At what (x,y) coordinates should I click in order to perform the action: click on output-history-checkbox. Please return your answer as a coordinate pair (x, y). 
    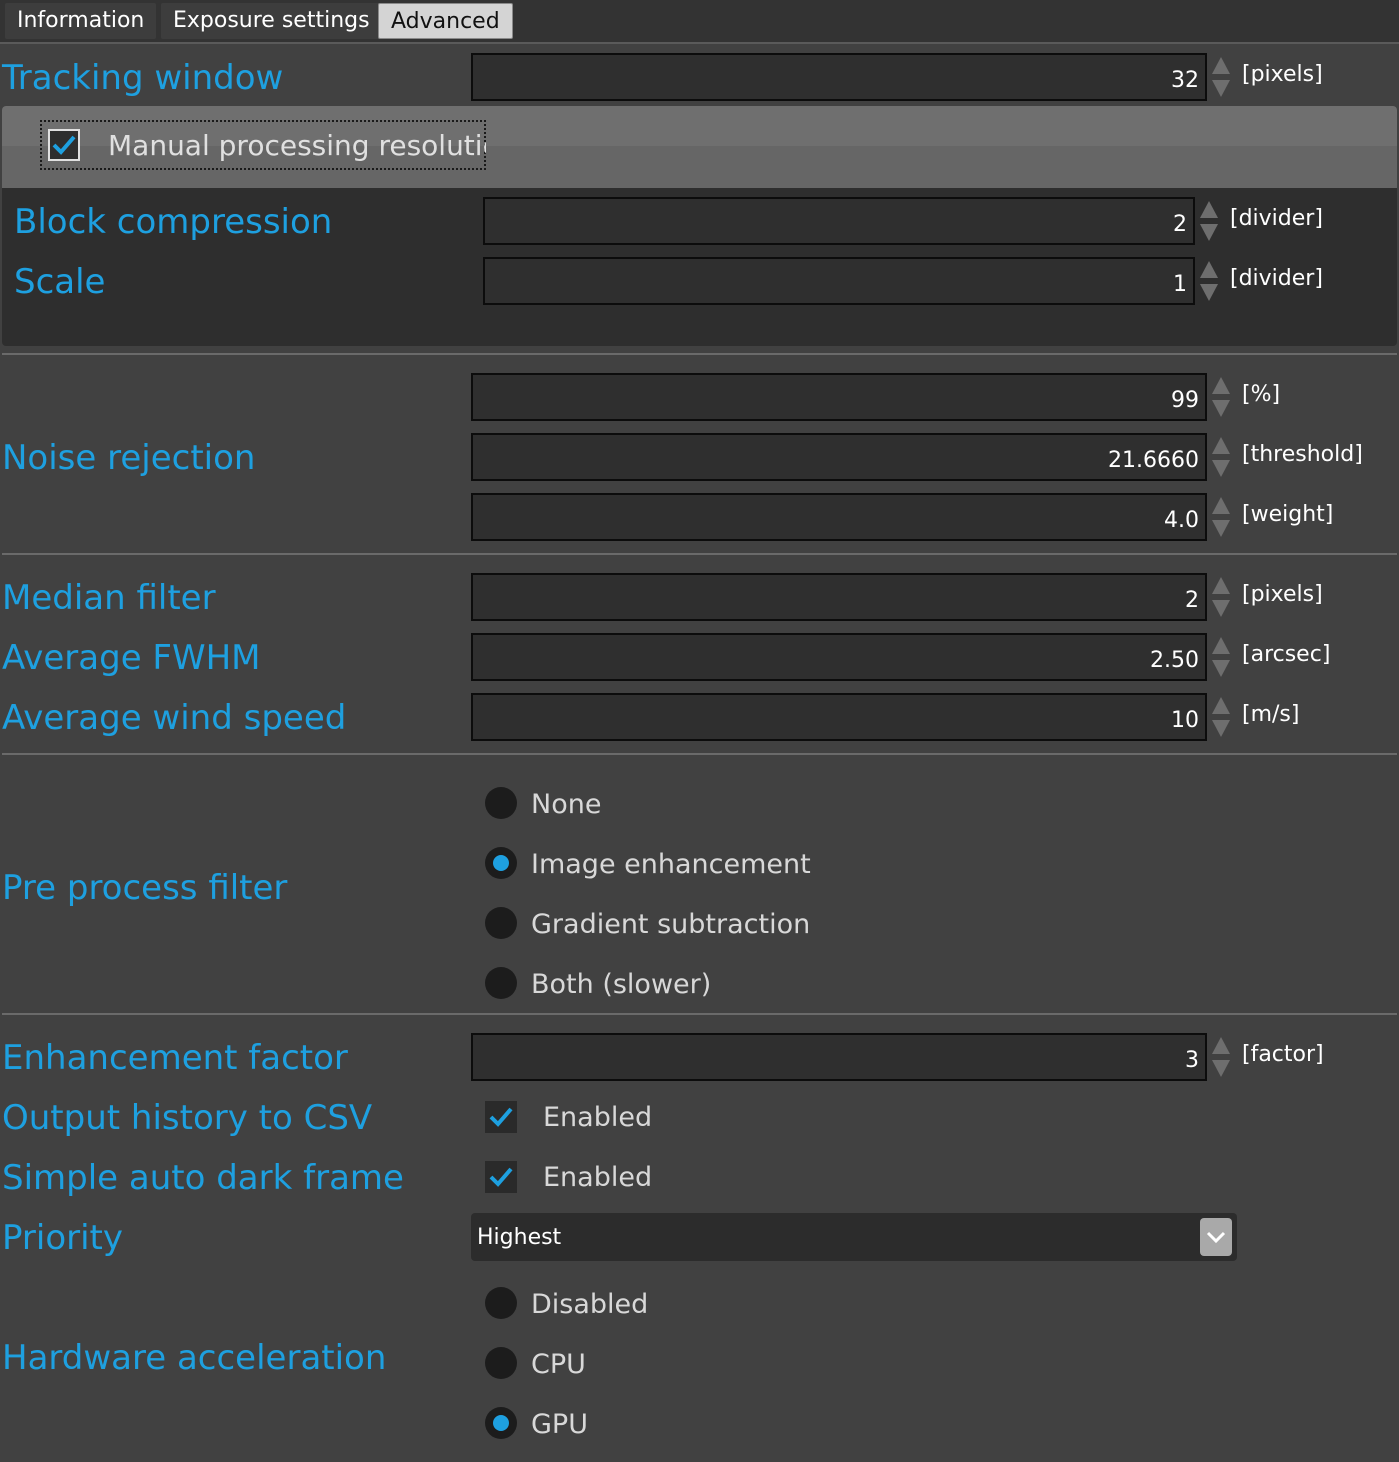
    Looking at the image, I should click on (501, 1117).